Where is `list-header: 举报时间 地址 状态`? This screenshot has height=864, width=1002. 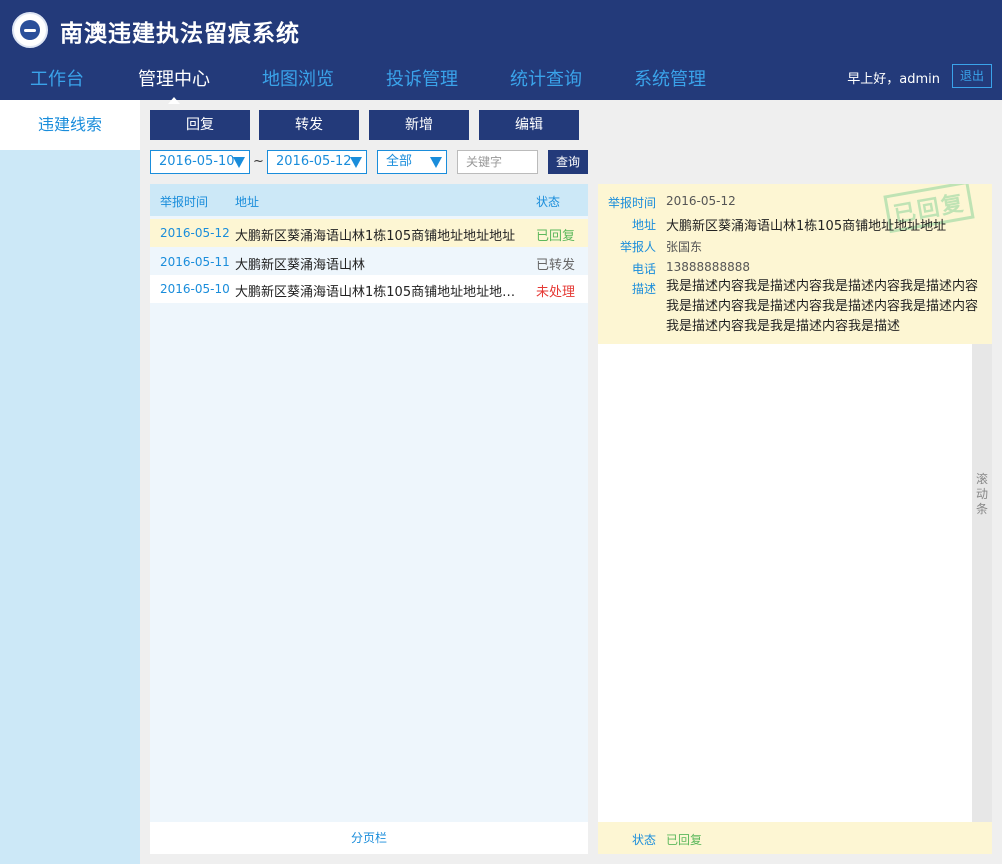 list-header: 举报时间 地址 状态 is located at coordinates (369, 200).